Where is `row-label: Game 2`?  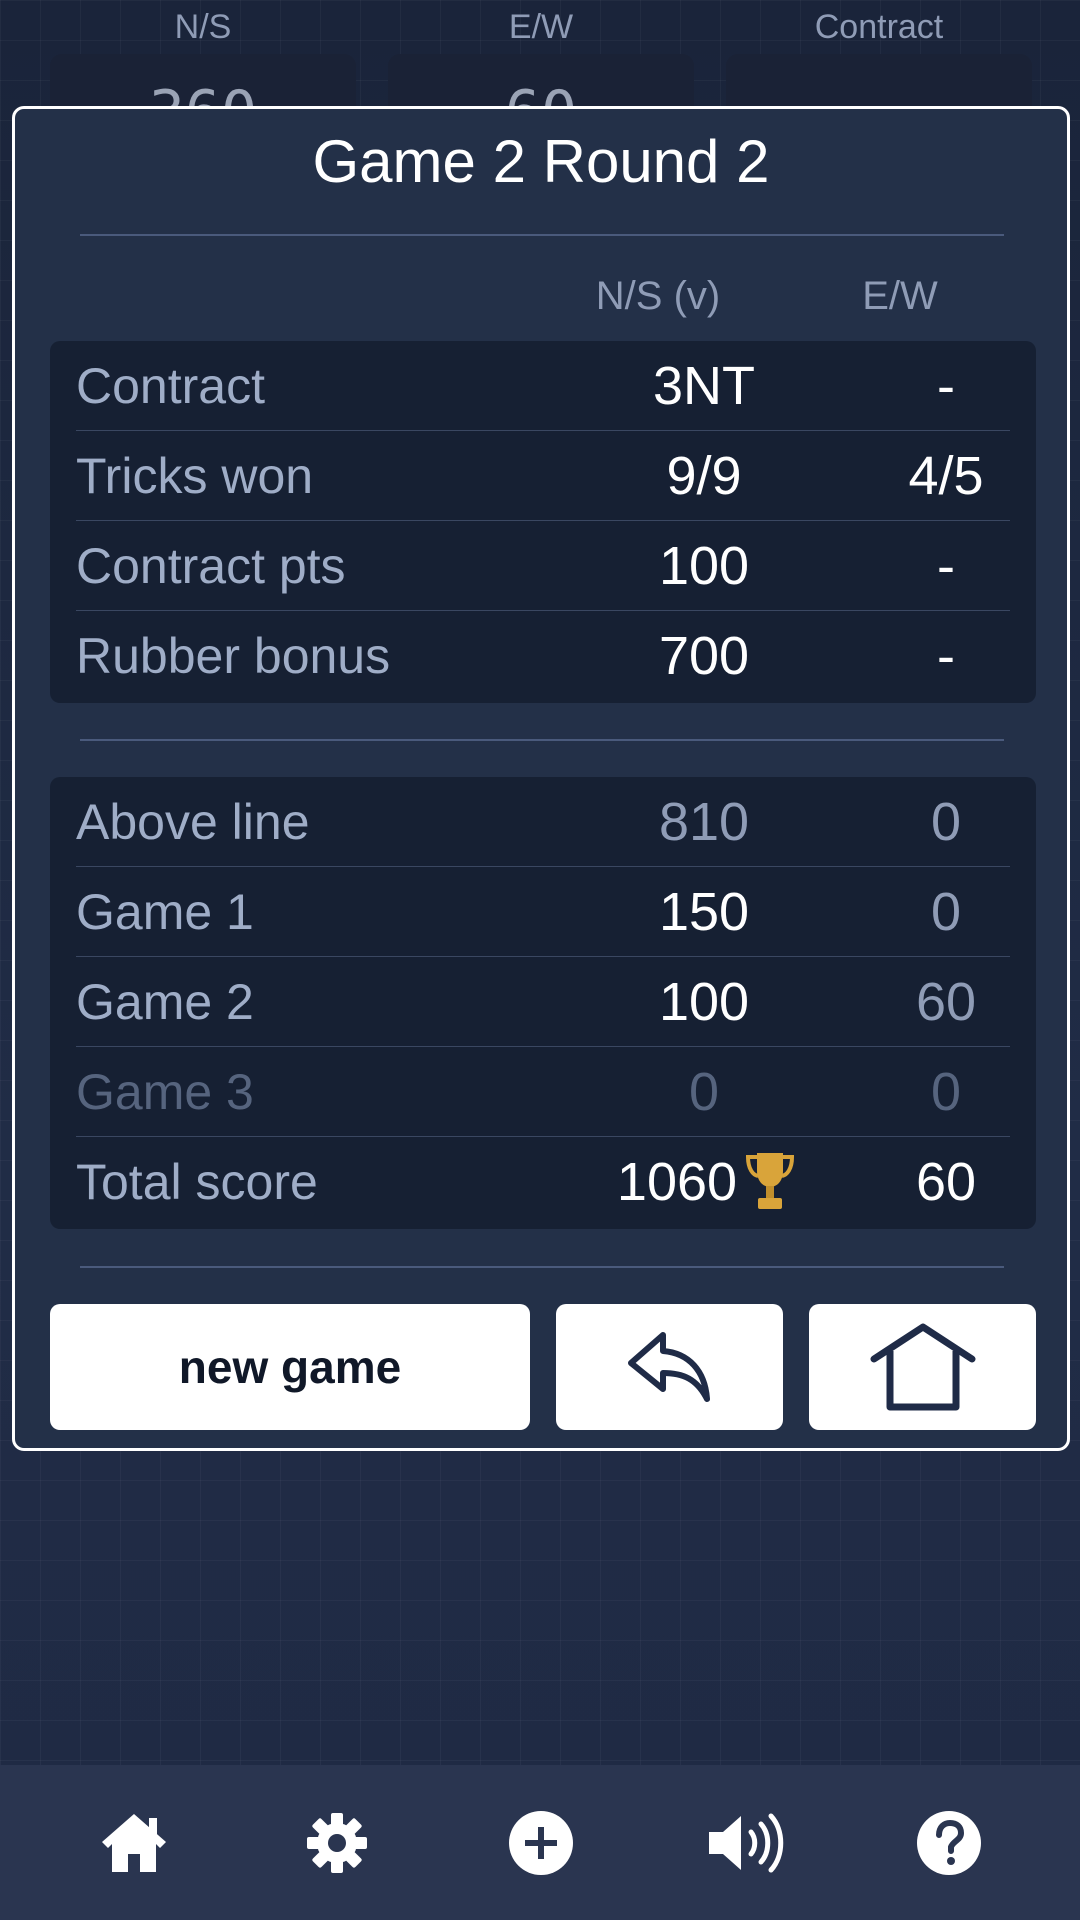
row-label: Game 2 is located at coordinates (165, 1002).